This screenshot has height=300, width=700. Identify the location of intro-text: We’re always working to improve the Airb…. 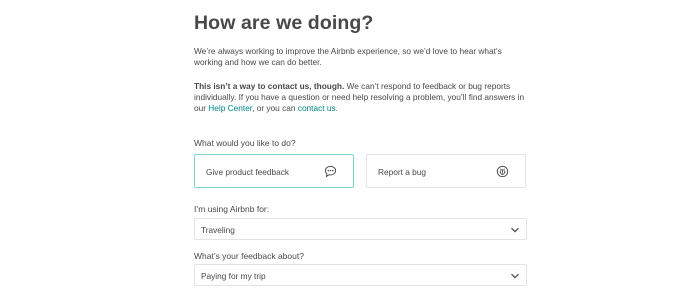
(348, 56).